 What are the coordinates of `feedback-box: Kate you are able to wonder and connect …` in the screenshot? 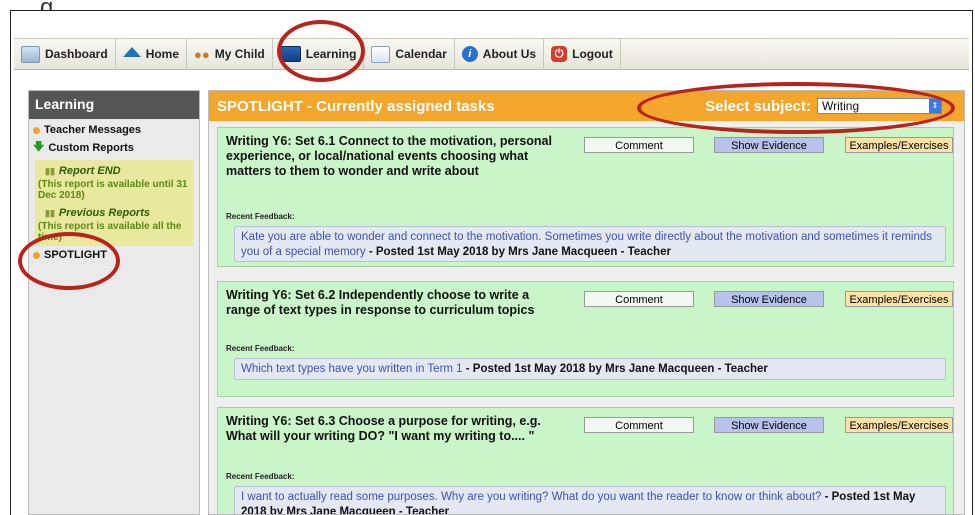 It's located at (590, 244).